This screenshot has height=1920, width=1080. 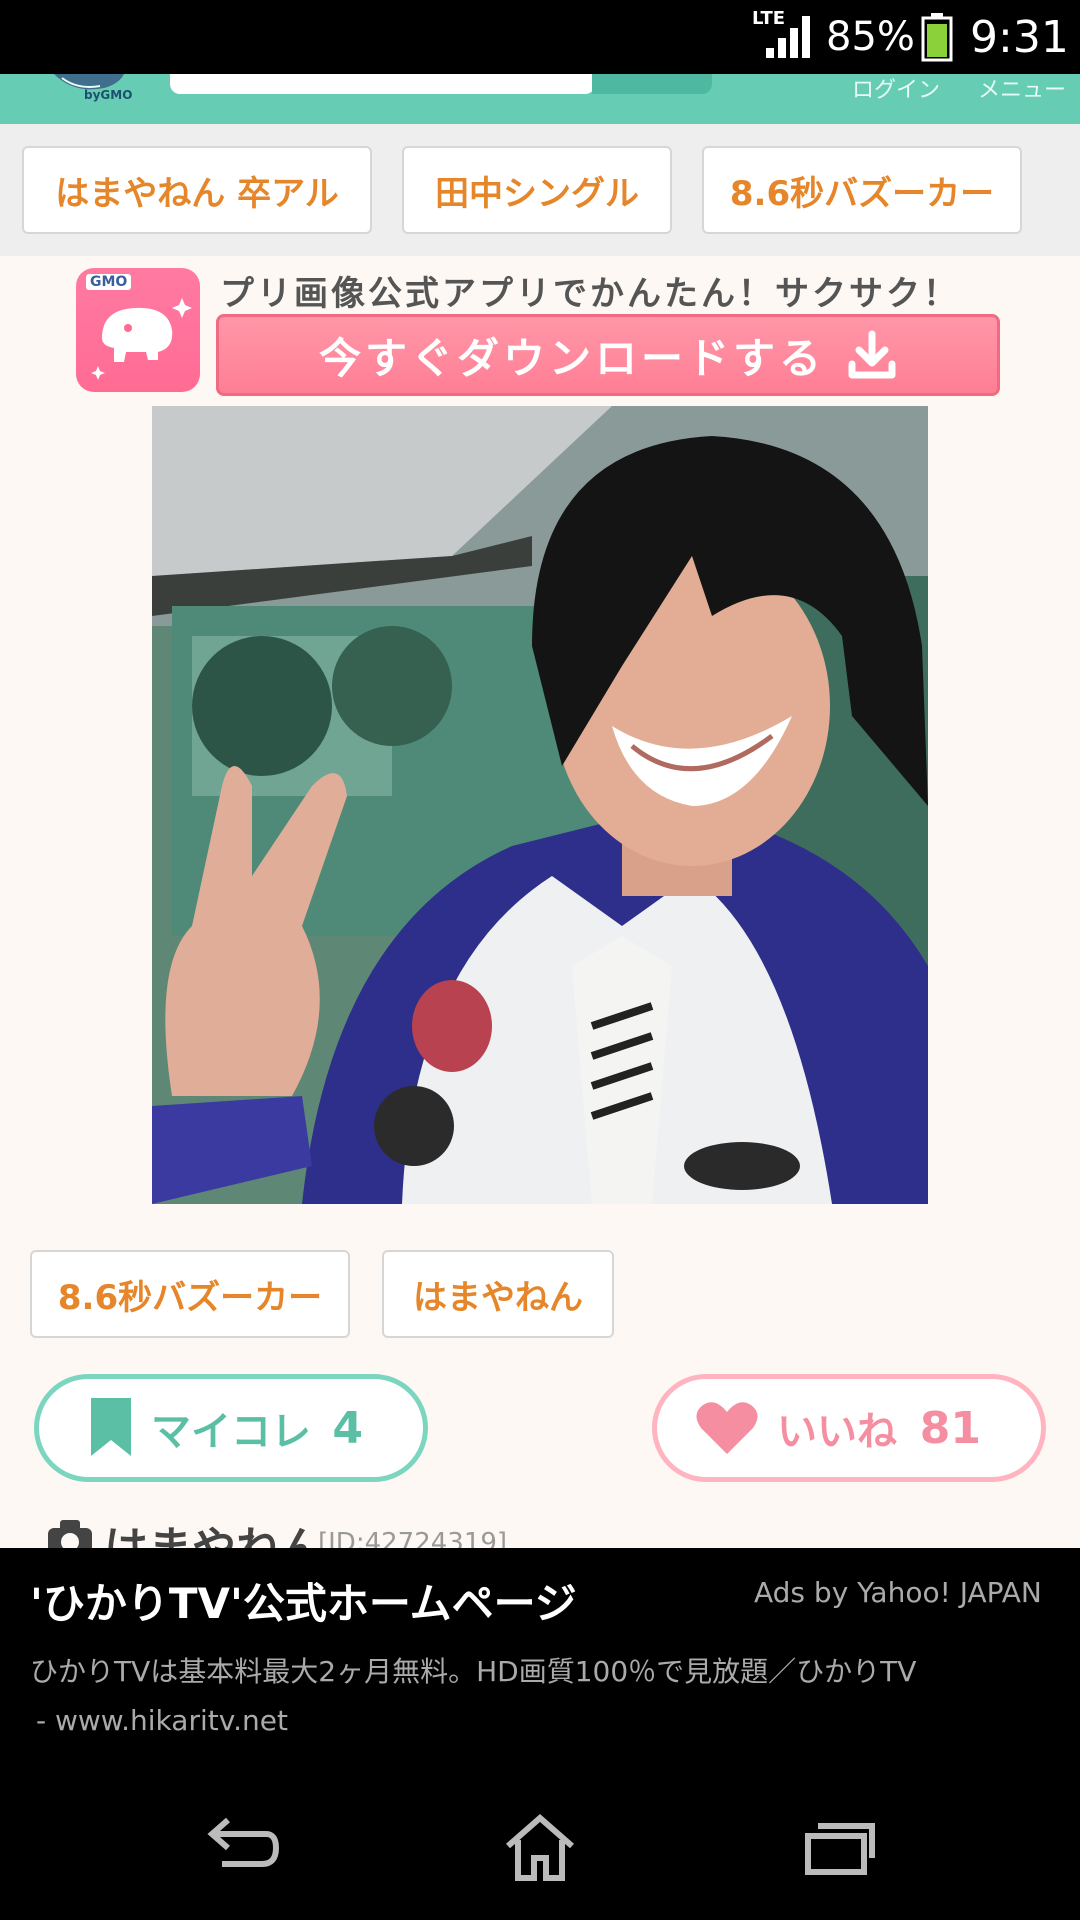 What do you see at coordinates (837, 1432) in the screenshot?
I see `like-label: いいね` at bounding box center [837, 1432].